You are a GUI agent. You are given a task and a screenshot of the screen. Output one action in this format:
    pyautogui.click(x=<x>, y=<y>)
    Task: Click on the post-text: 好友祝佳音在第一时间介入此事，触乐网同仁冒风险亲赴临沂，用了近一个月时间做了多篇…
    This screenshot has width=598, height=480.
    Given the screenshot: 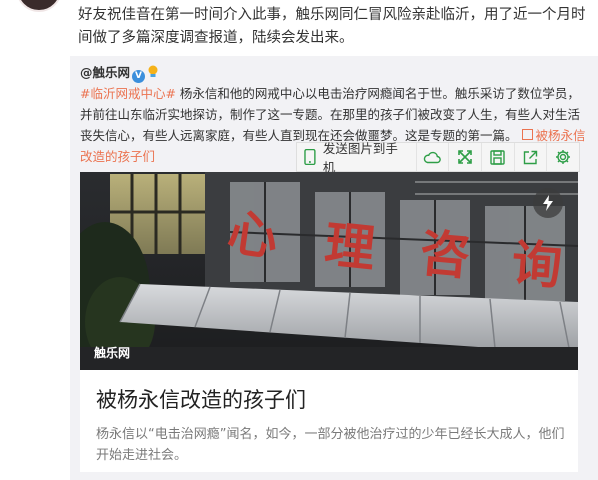 What is the action you would take?
    pyautogui.click(x=332, y=26)
    